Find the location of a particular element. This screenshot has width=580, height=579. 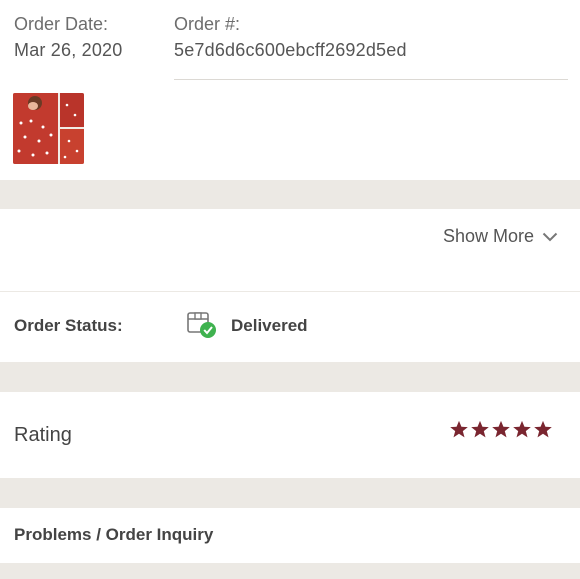

show-more-button: Show More is located at coordinates (500, 236).